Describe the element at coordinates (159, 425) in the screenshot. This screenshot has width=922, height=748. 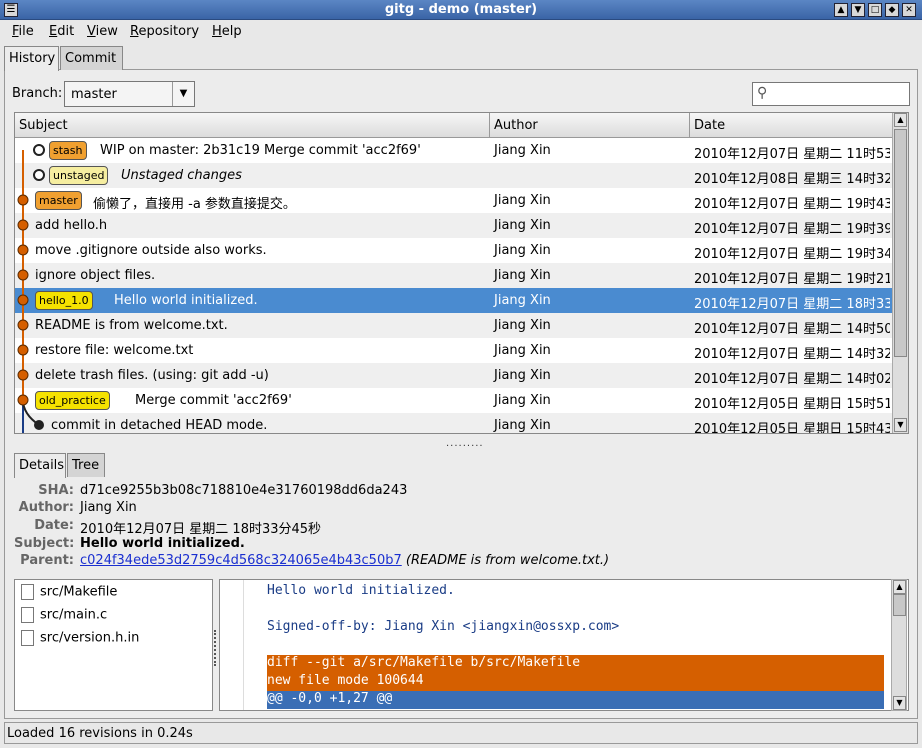
I see `commit-subject: commit in detached HEAD mode.` at that location.